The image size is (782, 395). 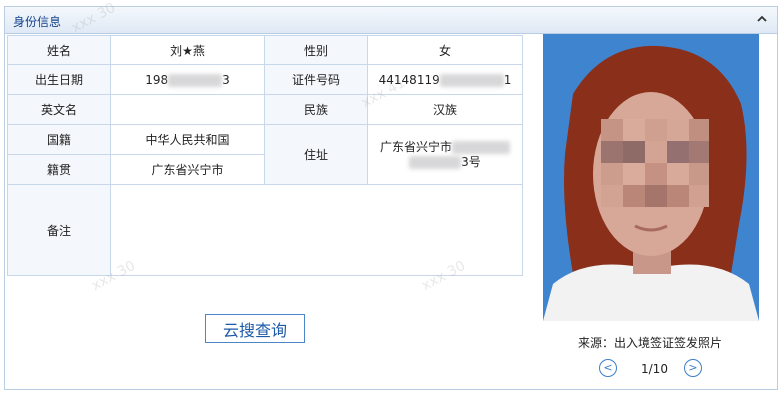 What do you see at coordinates (445, 50) in the screenshot?
I see `gender-value: 女` at bounding box center [445, 50].